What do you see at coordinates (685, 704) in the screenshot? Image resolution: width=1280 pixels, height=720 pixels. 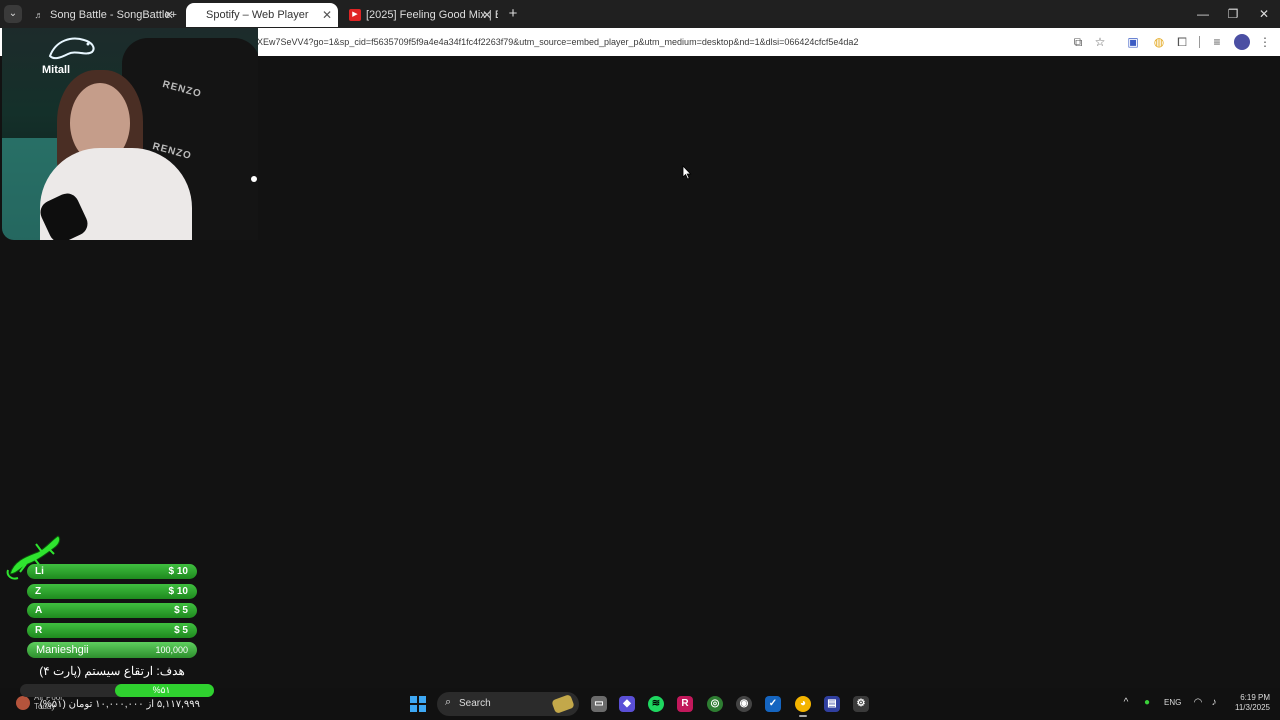 I see `r-app-icon: R` at bounding box center [685, 704].